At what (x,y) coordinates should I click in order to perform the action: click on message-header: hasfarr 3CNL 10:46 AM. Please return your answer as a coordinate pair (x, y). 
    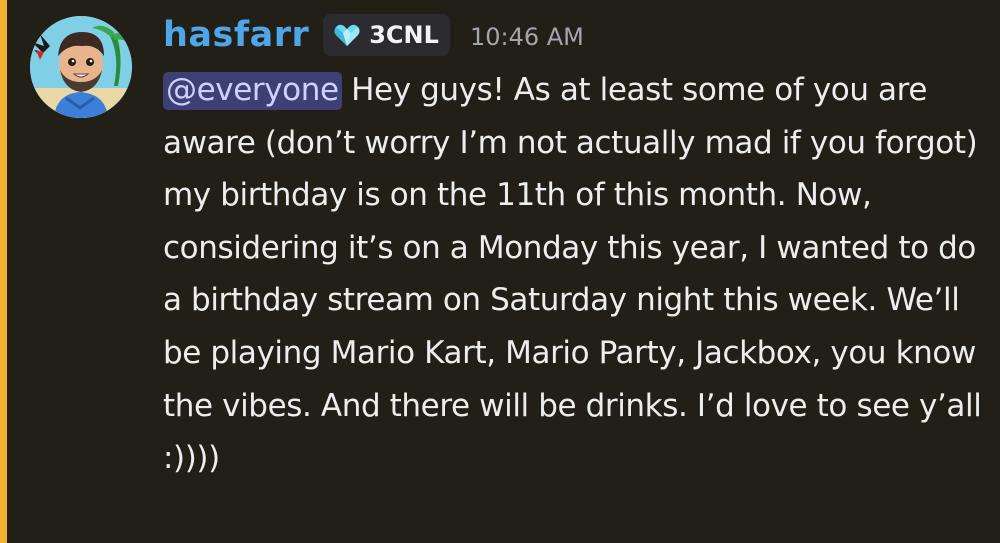
    Looking at the image, I should click on (373, 35).